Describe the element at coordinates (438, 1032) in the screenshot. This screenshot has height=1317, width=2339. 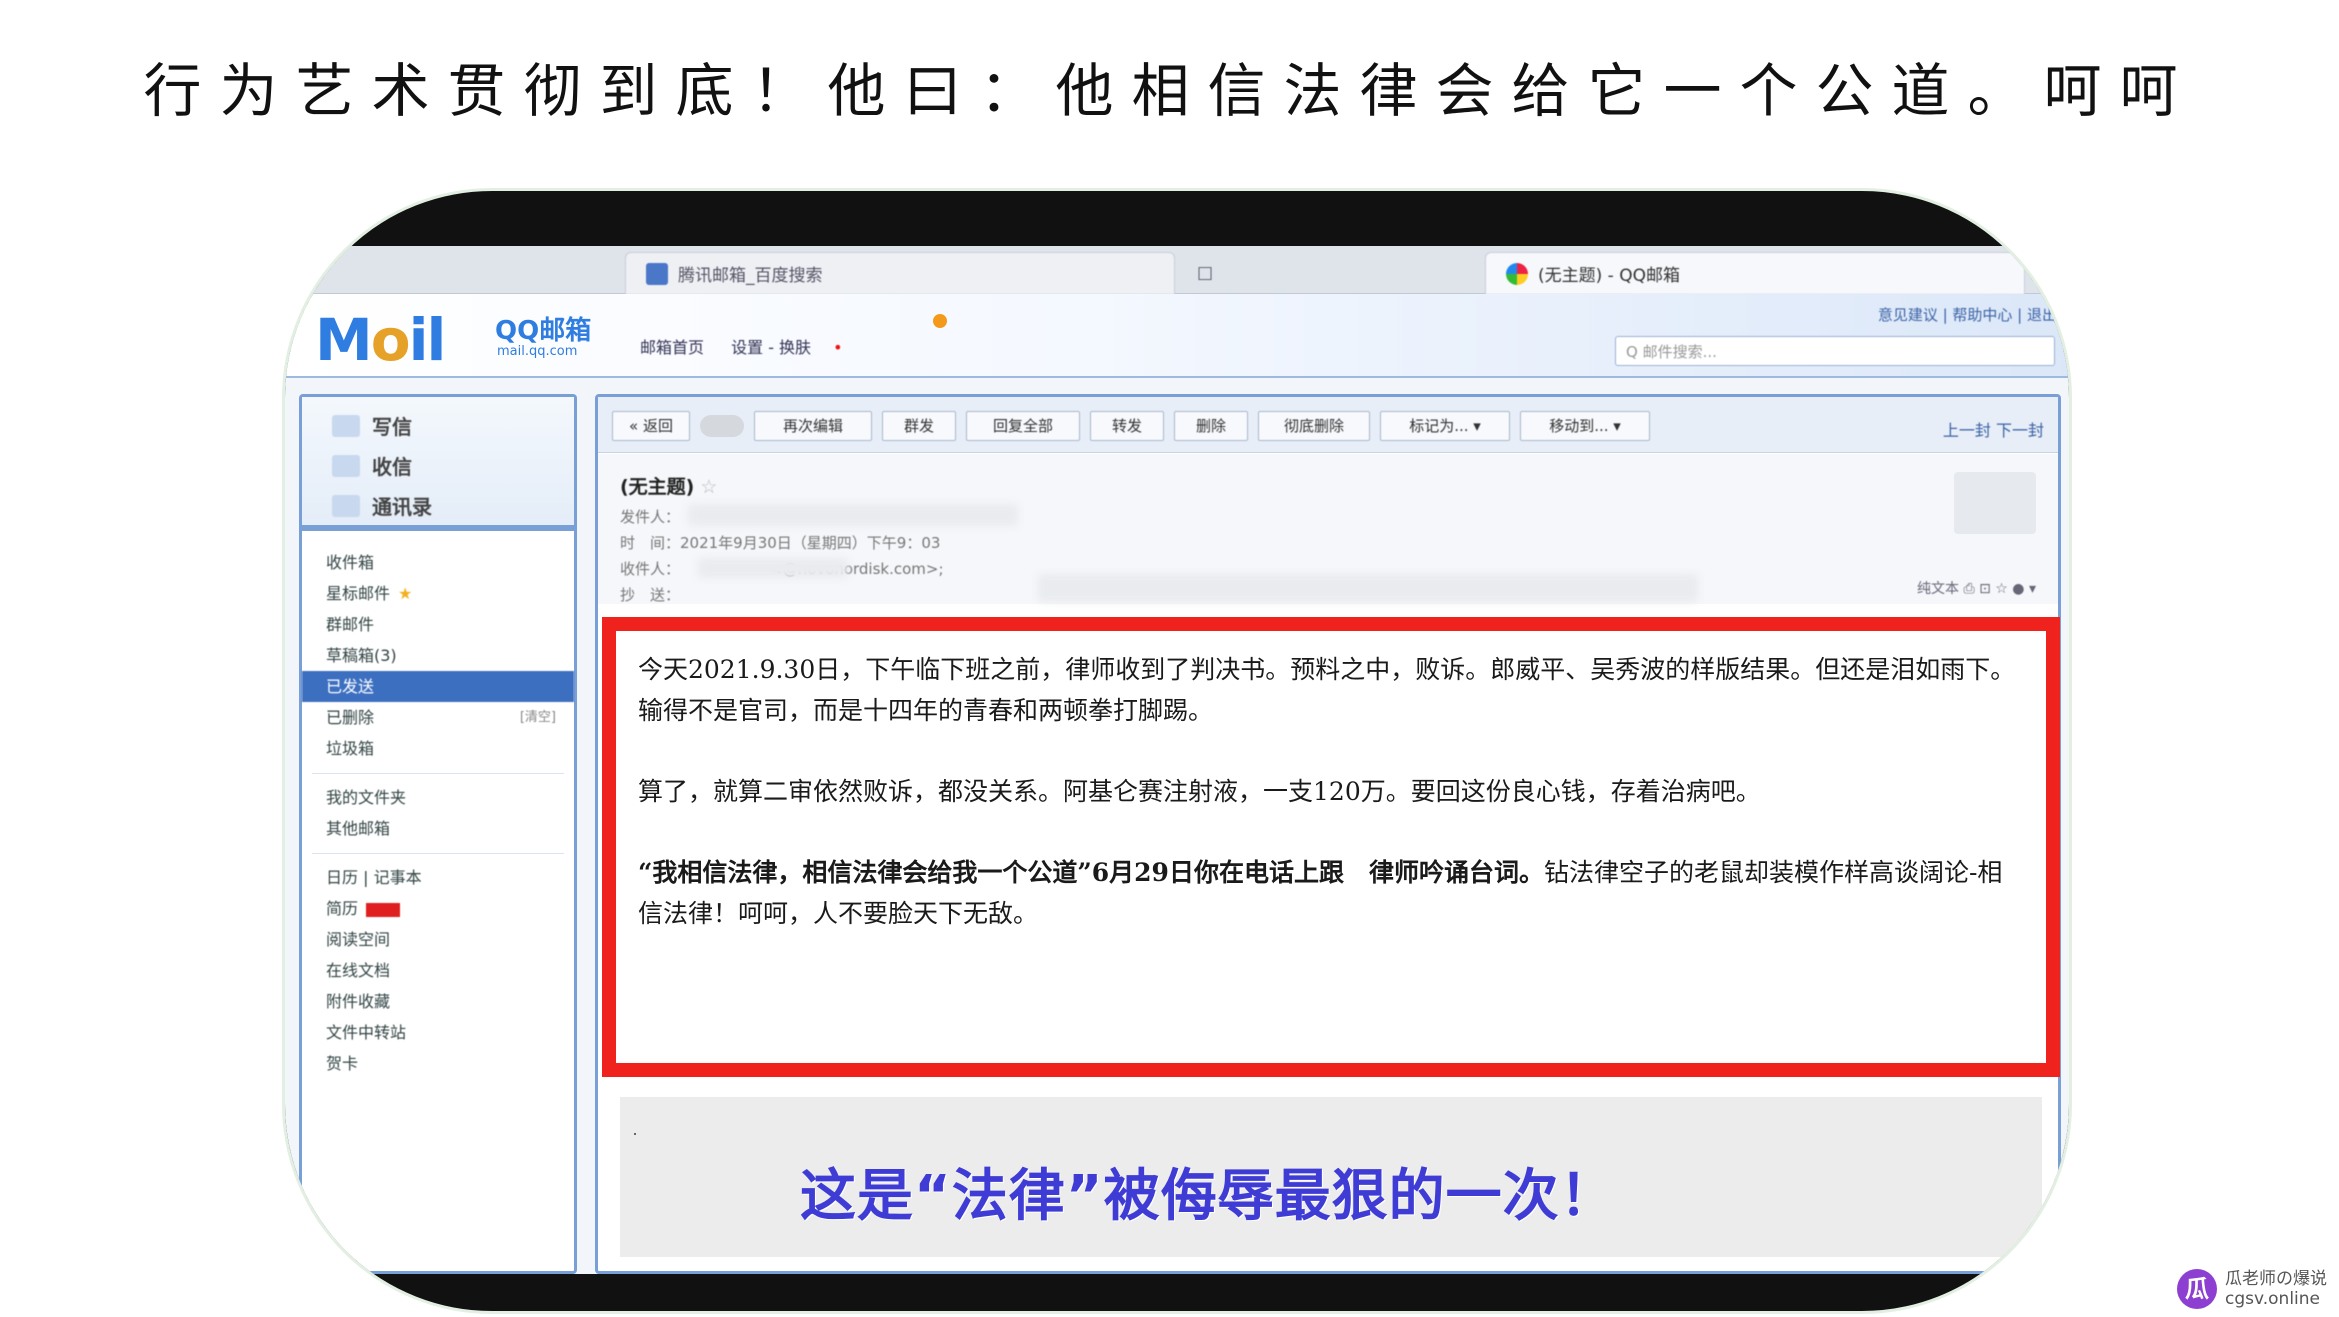
I see `sidebar-item-file-transfer: 文件中转站` at that location.